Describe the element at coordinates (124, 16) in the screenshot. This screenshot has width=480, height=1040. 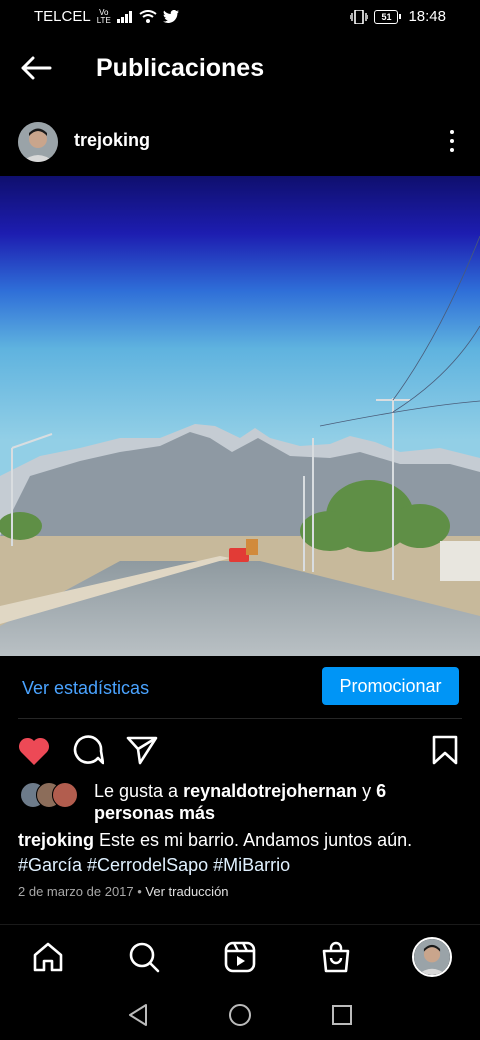
I see `signal-icon` at that location.